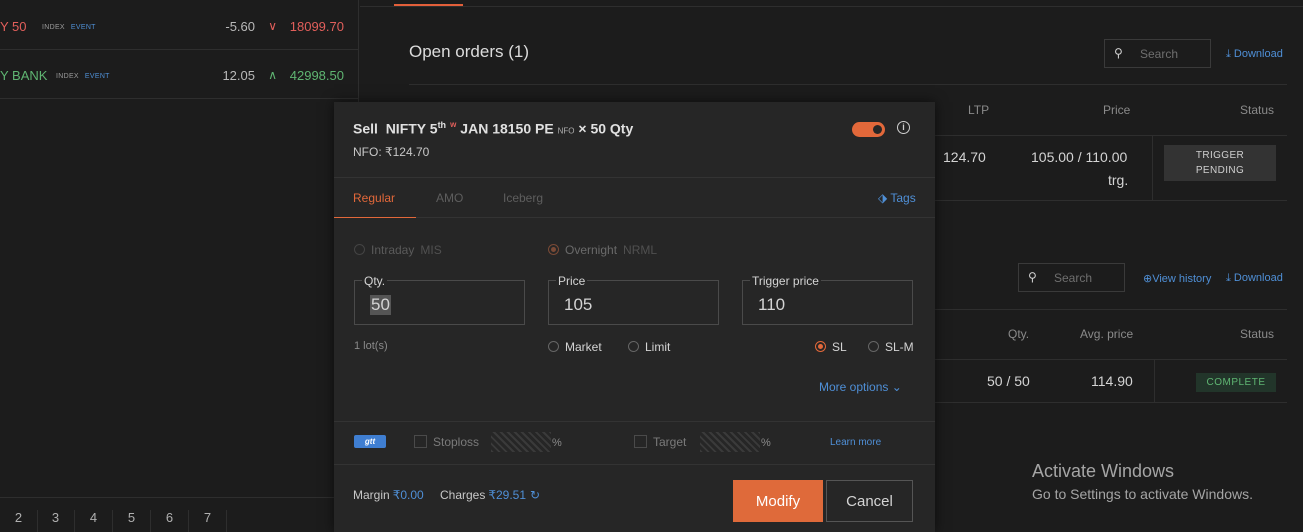  I want to click on col-status: Status, so click(1257, 110).